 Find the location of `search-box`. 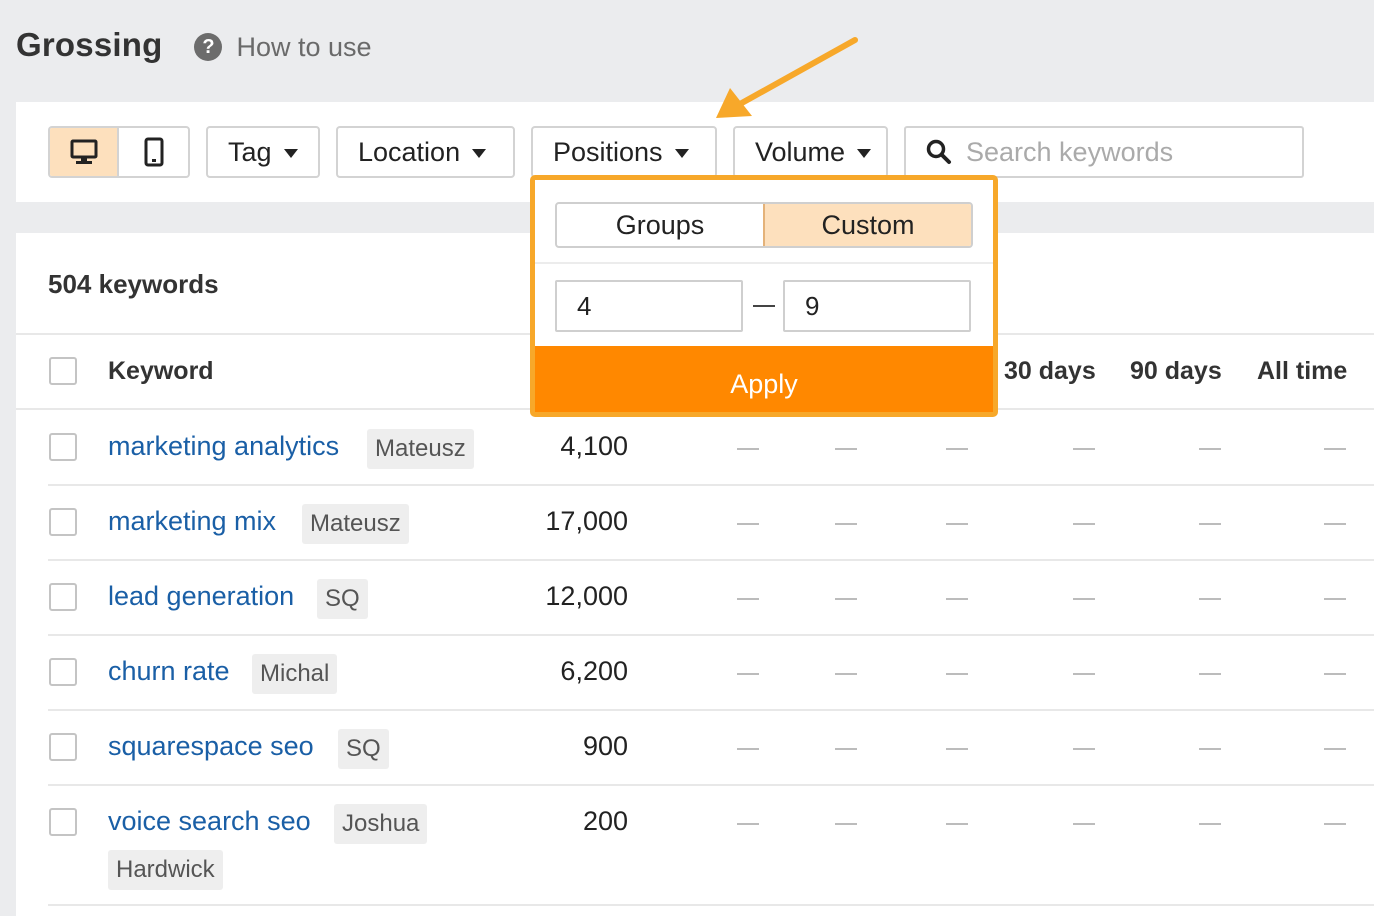

search-box is located at coordinates (1104, 152).